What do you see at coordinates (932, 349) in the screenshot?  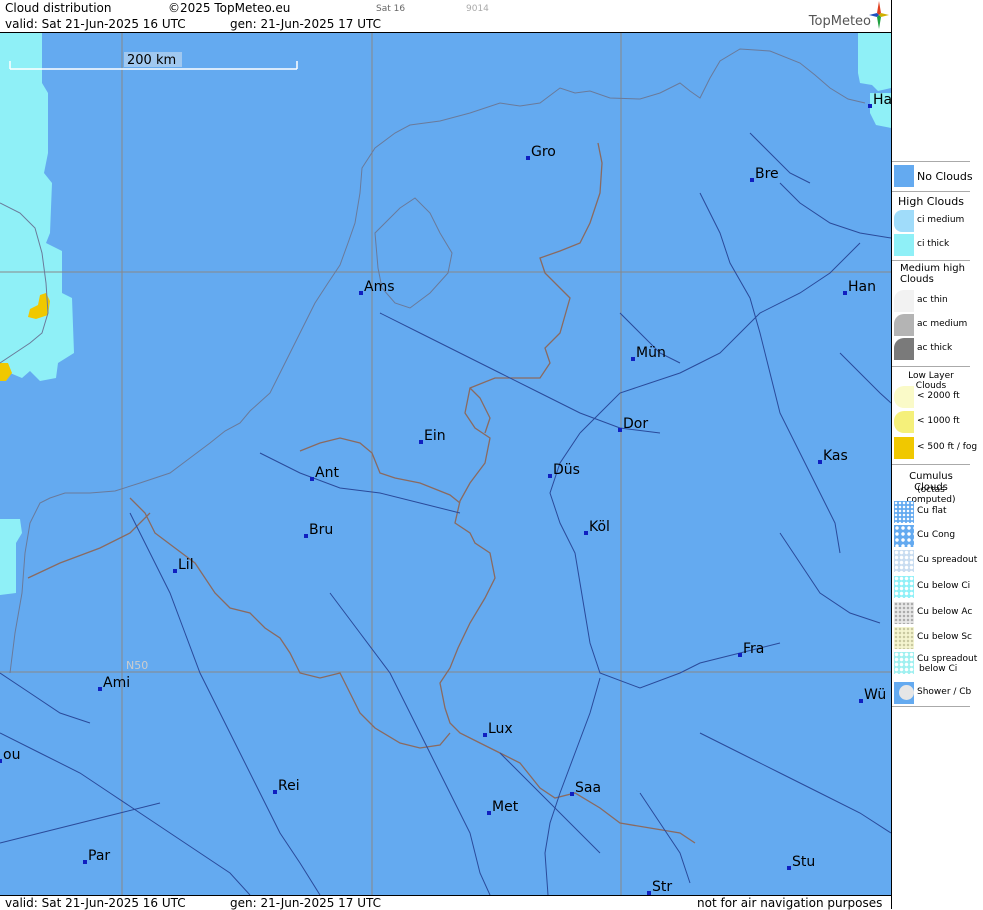 I see `legend-ac-thick: ac thick` at bounding box center [932, 349].